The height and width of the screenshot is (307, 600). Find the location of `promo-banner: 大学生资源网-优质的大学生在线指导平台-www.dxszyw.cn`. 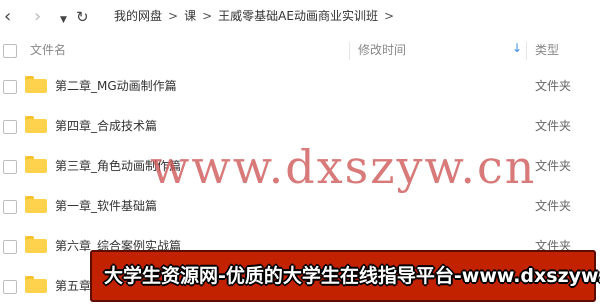

promo-banner: 大学生资源网-优质的大学生在线指导平台-www.dxszyw.cn is located at coordinates (345, 276).